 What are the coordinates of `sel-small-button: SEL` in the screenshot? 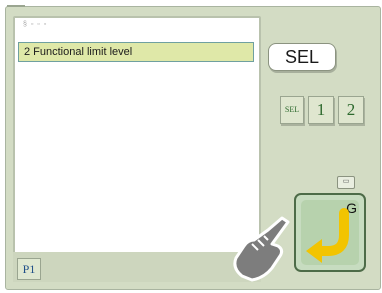 It's located at (292, 110).